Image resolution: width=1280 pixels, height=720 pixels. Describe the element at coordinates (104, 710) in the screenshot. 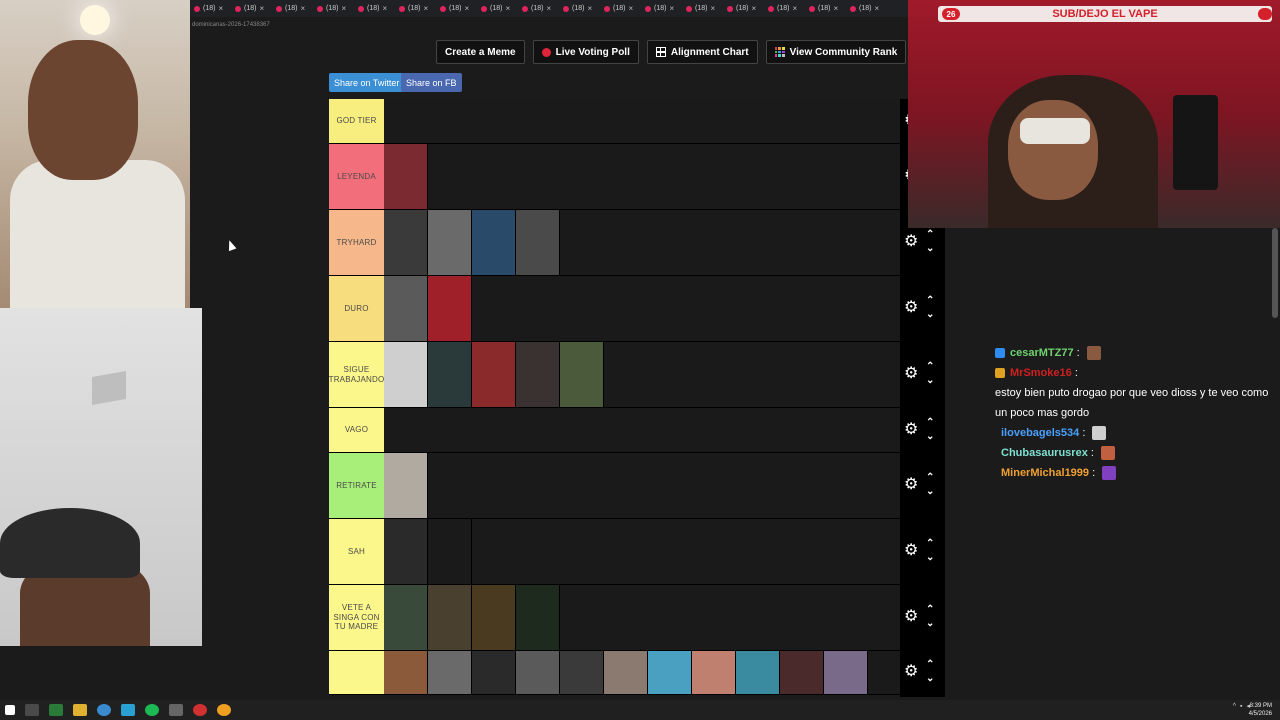

I see `browser-icon` at that location.